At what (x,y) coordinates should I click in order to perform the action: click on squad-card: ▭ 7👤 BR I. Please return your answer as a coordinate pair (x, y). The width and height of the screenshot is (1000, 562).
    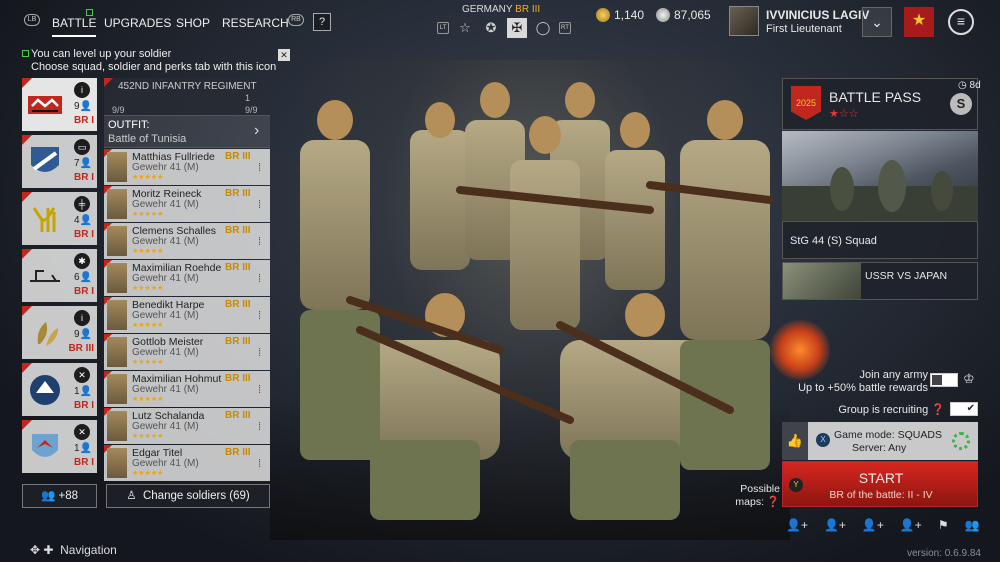
    Looking at the image, I should click on (59, 161).